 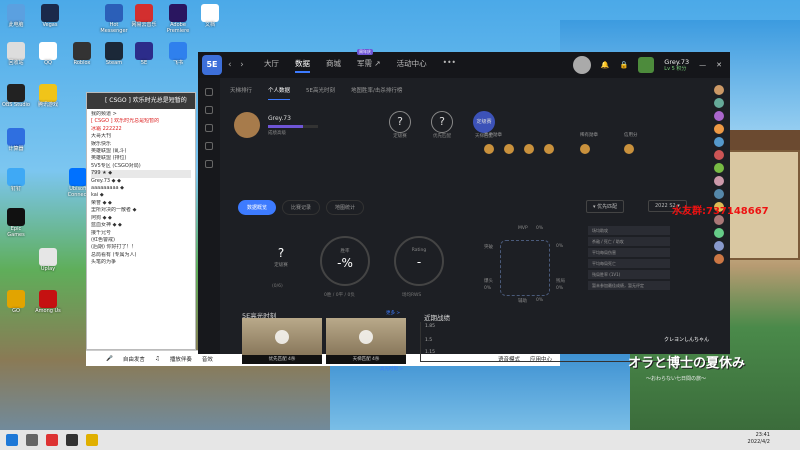 I want to click on chat-list-item: 阿狗 ◆ ◆, so click(x=141, y=218).